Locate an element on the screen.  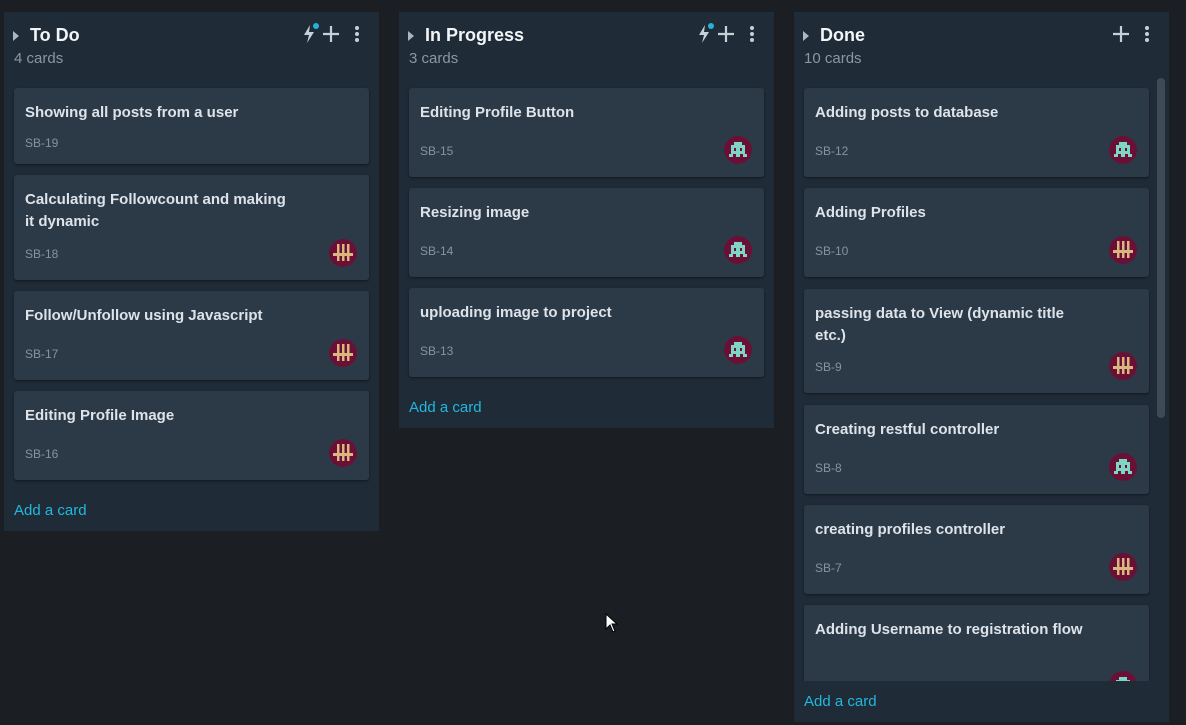
card-title: Adding Profiles is located at coordinates (870, 212).